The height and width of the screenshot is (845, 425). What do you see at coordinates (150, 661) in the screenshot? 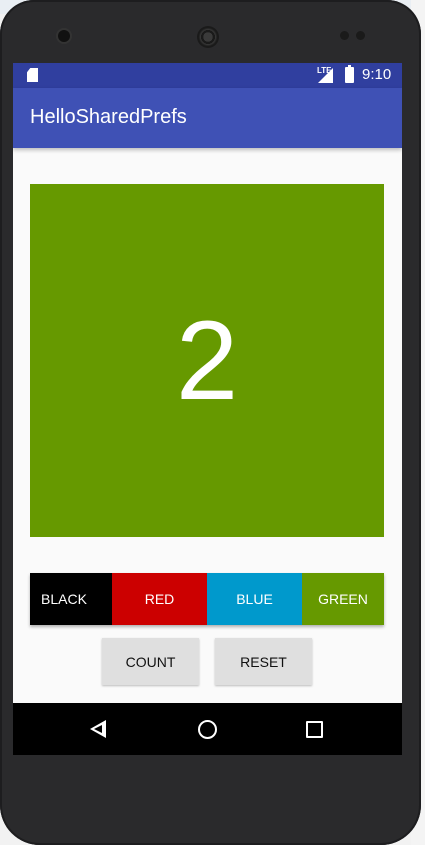
I see `count-button: COUNT` at bounding box center [150, 661].